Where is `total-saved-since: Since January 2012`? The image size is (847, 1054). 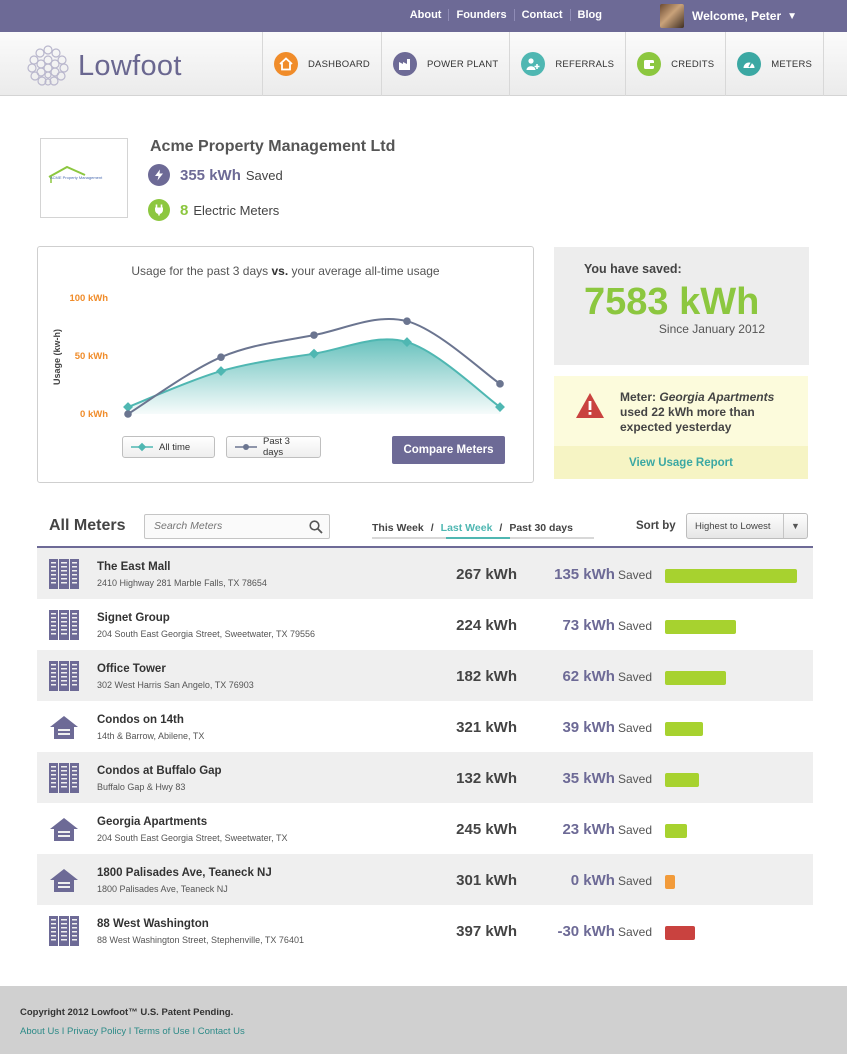 total-saved-since: Since January 2012 is located at coordinates (711, 329).